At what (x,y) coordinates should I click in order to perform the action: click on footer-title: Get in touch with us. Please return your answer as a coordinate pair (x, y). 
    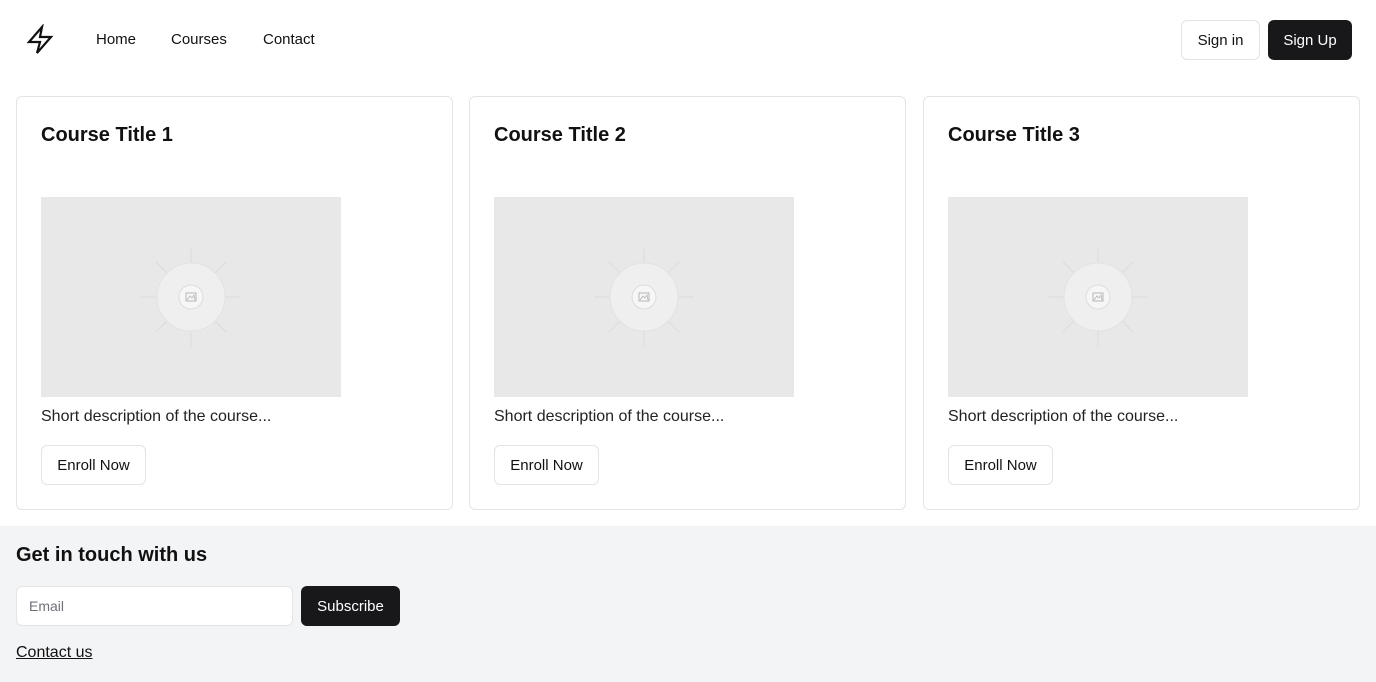
    Looking at the image, I should click on (112, 555).